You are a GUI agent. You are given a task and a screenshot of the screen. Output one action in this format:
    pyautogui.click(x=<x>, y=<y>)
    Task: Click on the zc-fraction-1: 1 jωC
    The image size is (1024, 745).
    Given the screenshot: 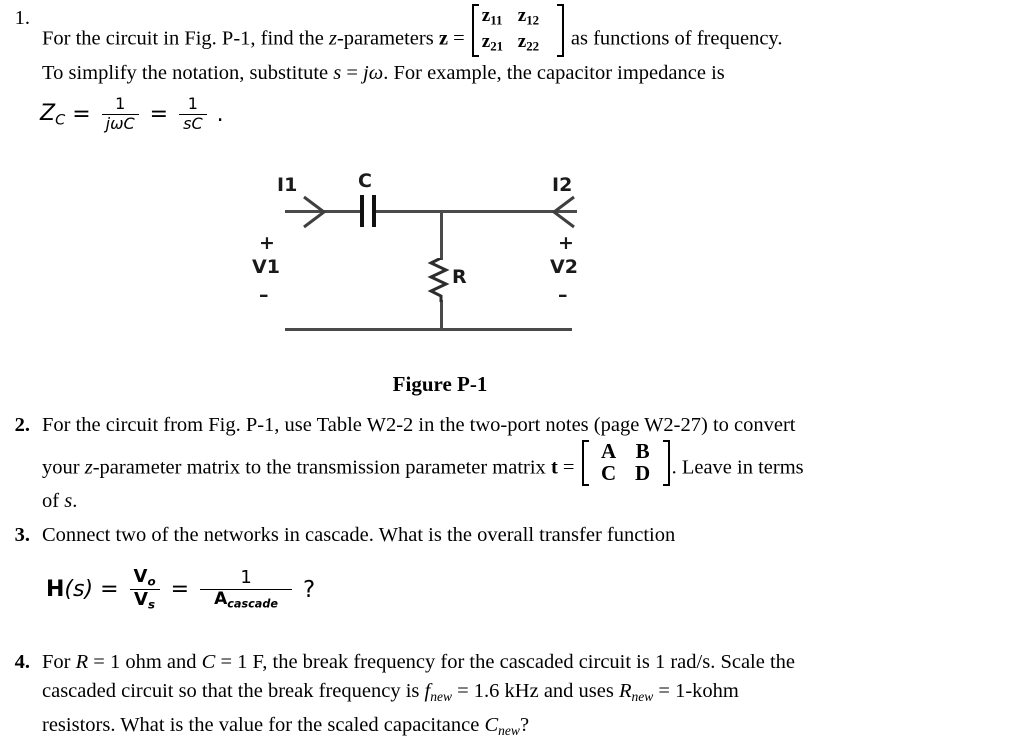 What is the action you would take?
    pyautogui.click(x=120, y=113)
    